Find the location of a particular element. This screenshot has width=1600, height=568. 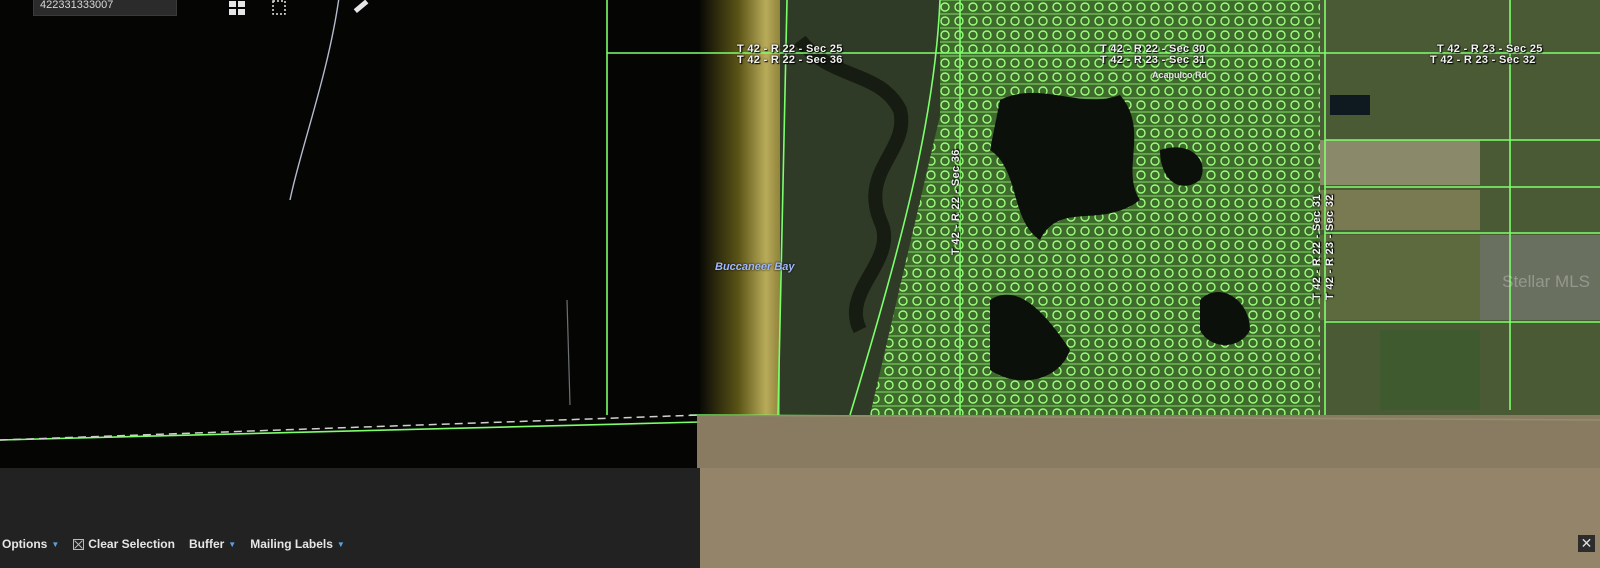

buffer-label: Buffer is located at coordinates (206, 544).